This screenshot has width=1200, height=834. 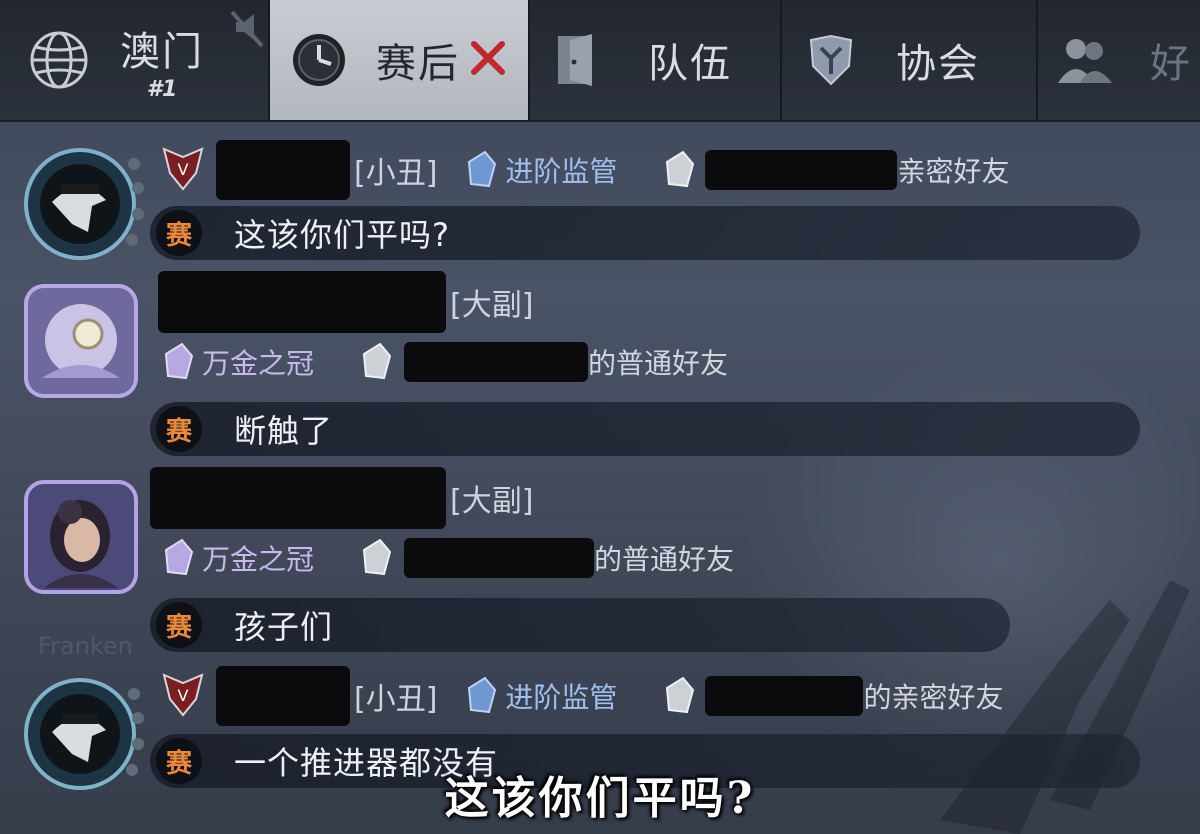 I want to click on tab-team: 队伍, so click(x=656, y=60).